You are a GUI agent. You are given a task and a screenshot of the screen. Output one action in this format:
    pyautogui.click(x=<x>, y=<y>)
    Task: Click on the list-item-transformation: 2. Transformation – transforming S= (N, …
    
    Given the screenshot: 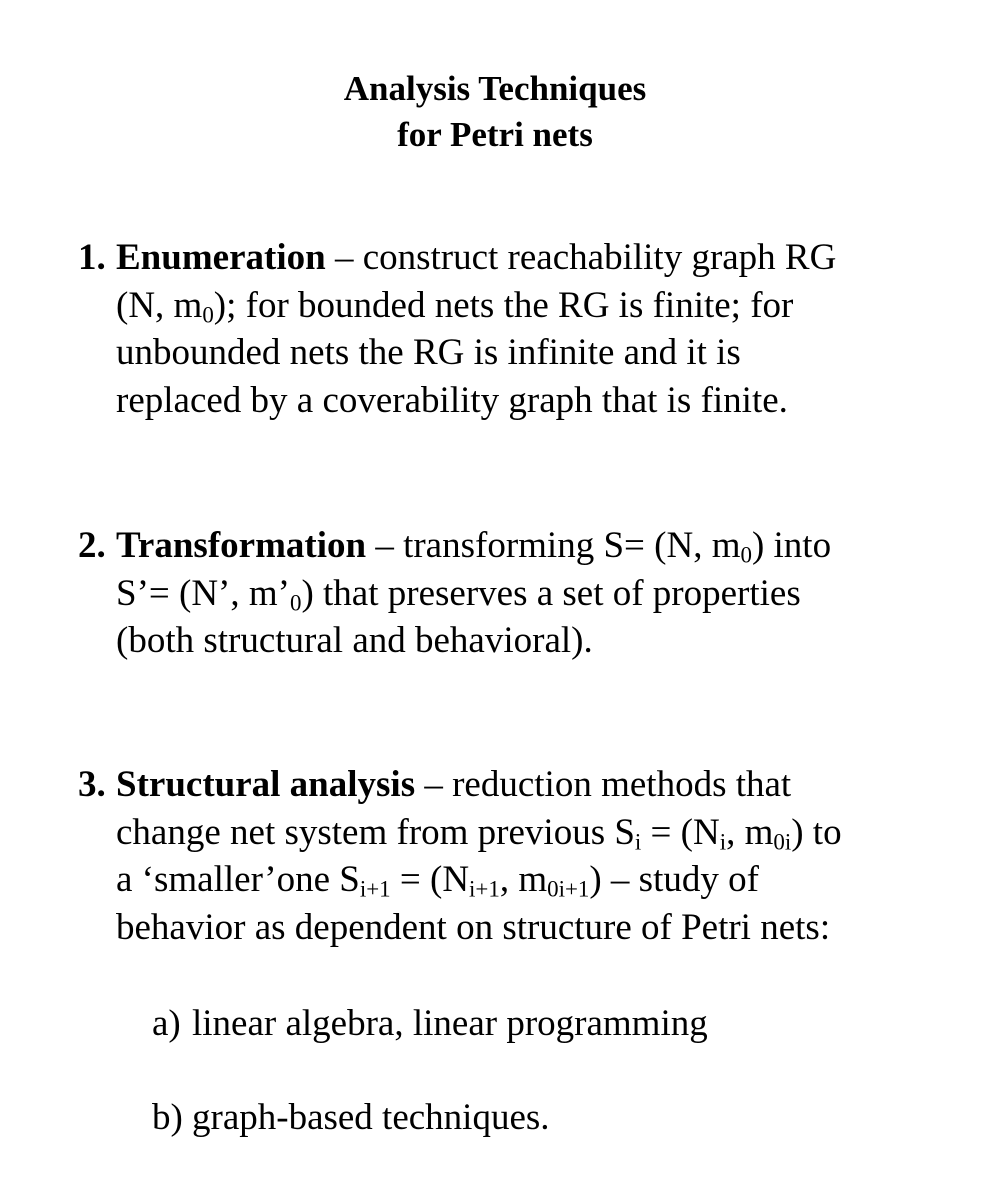 What is the action you would take?
    pyautogui.click(x=518, y=593)
    